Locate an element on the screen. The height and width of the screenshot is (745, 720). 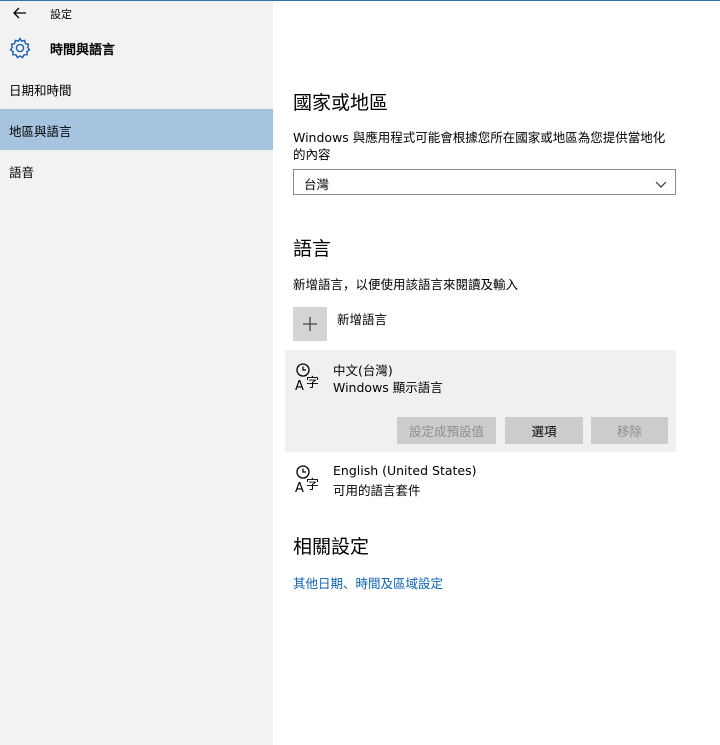
back-arrow-icon is located at coordinates (20, 13).